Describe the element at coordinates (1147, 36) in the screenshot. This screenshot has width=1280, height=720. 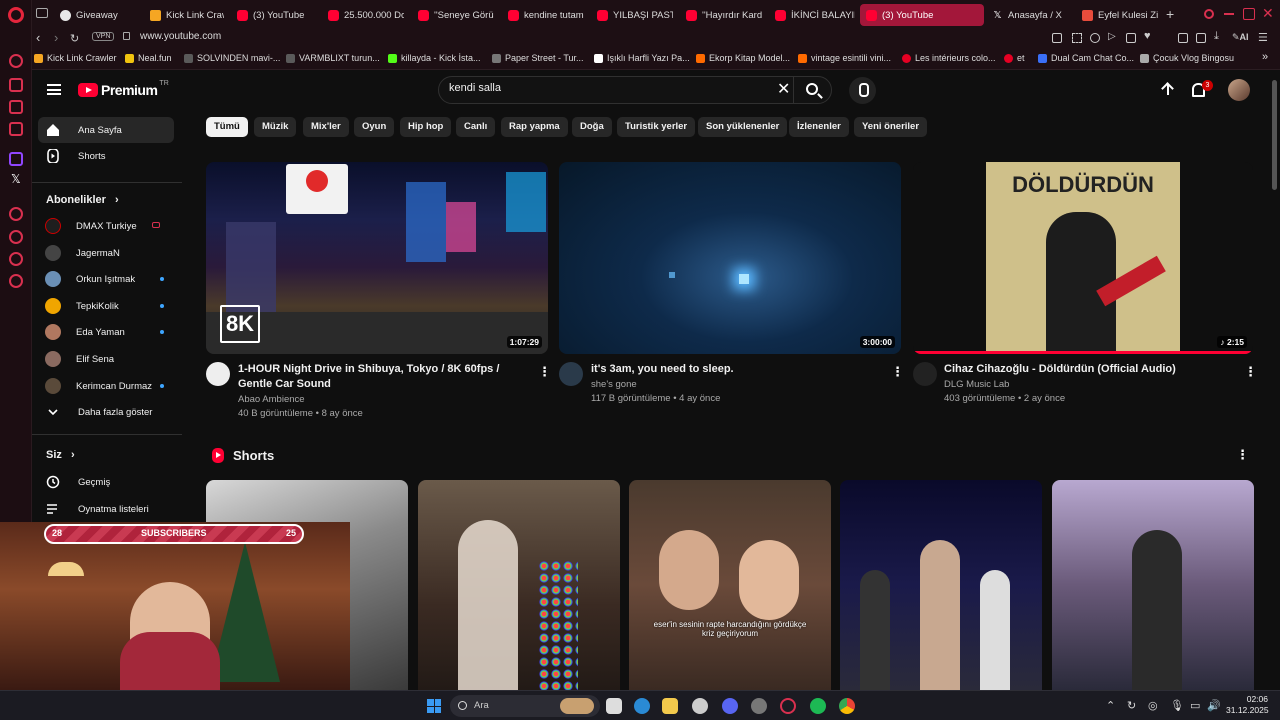
I see `heart-icon: ♥` at that location.